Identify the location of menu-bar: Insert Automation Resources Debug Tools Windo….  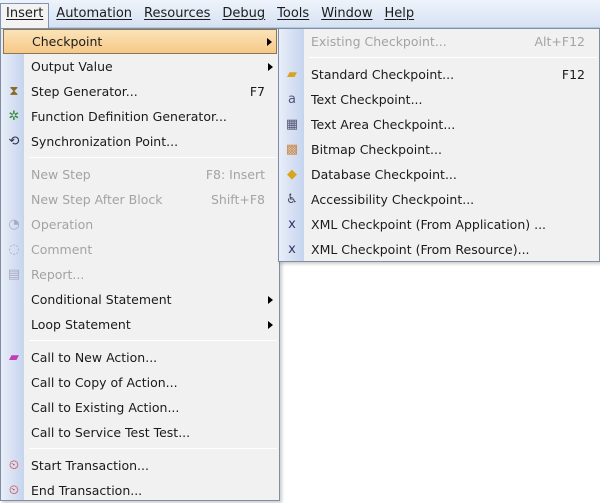
(300, 15).